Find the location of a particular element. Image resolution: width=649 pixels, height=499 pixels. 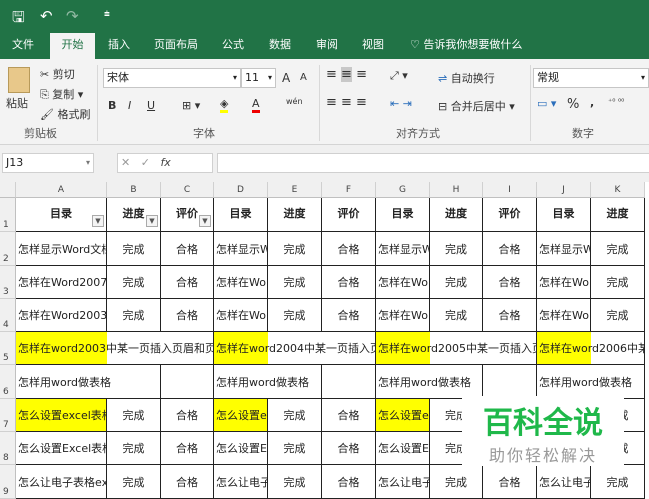

row-header-5: 5 is located at coordinates (8, 348).